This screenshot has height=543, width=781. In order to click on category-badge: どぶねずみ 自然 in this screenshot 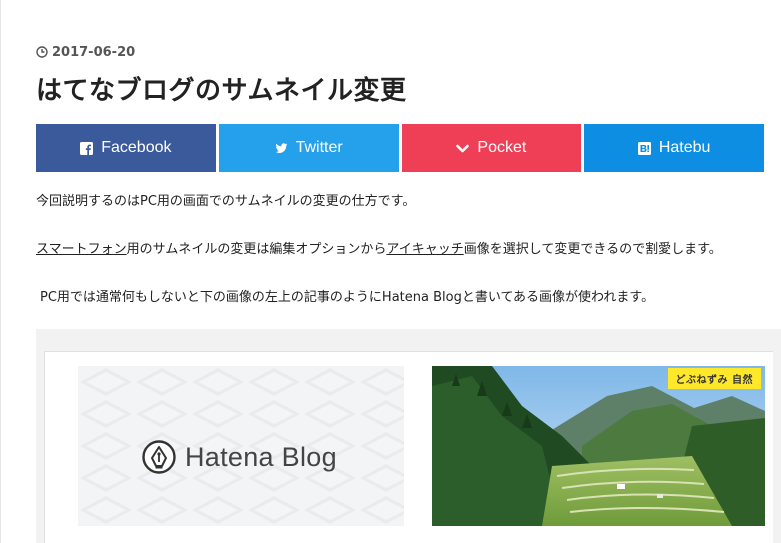, I will do `click(714, 378)`.